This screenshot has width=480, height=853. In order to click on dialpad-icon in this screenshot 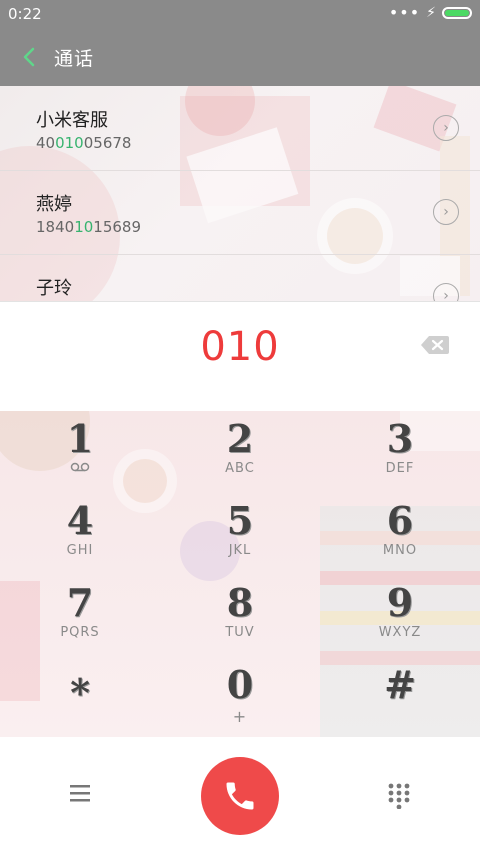, I will do `click(399, 796)`.